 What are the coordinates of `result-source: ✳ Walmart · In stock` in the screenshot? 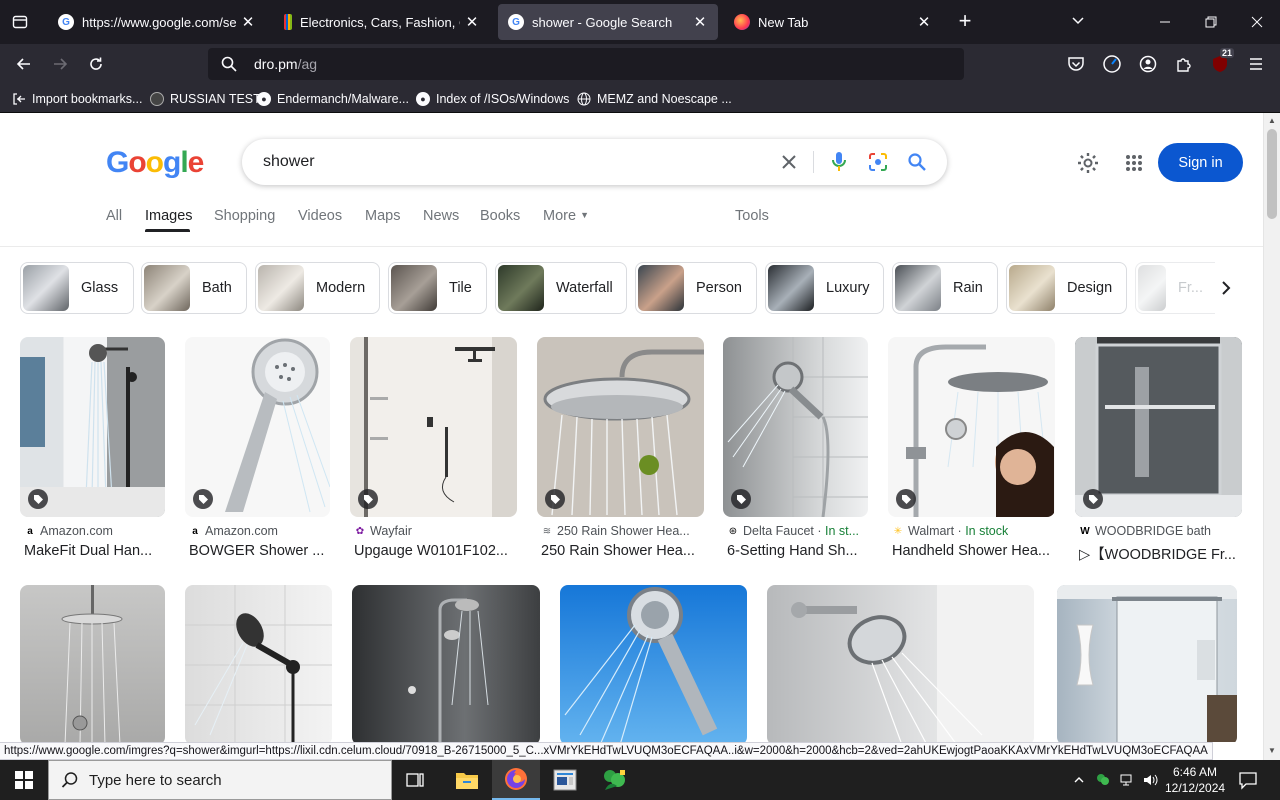 It's located at (950, 531).